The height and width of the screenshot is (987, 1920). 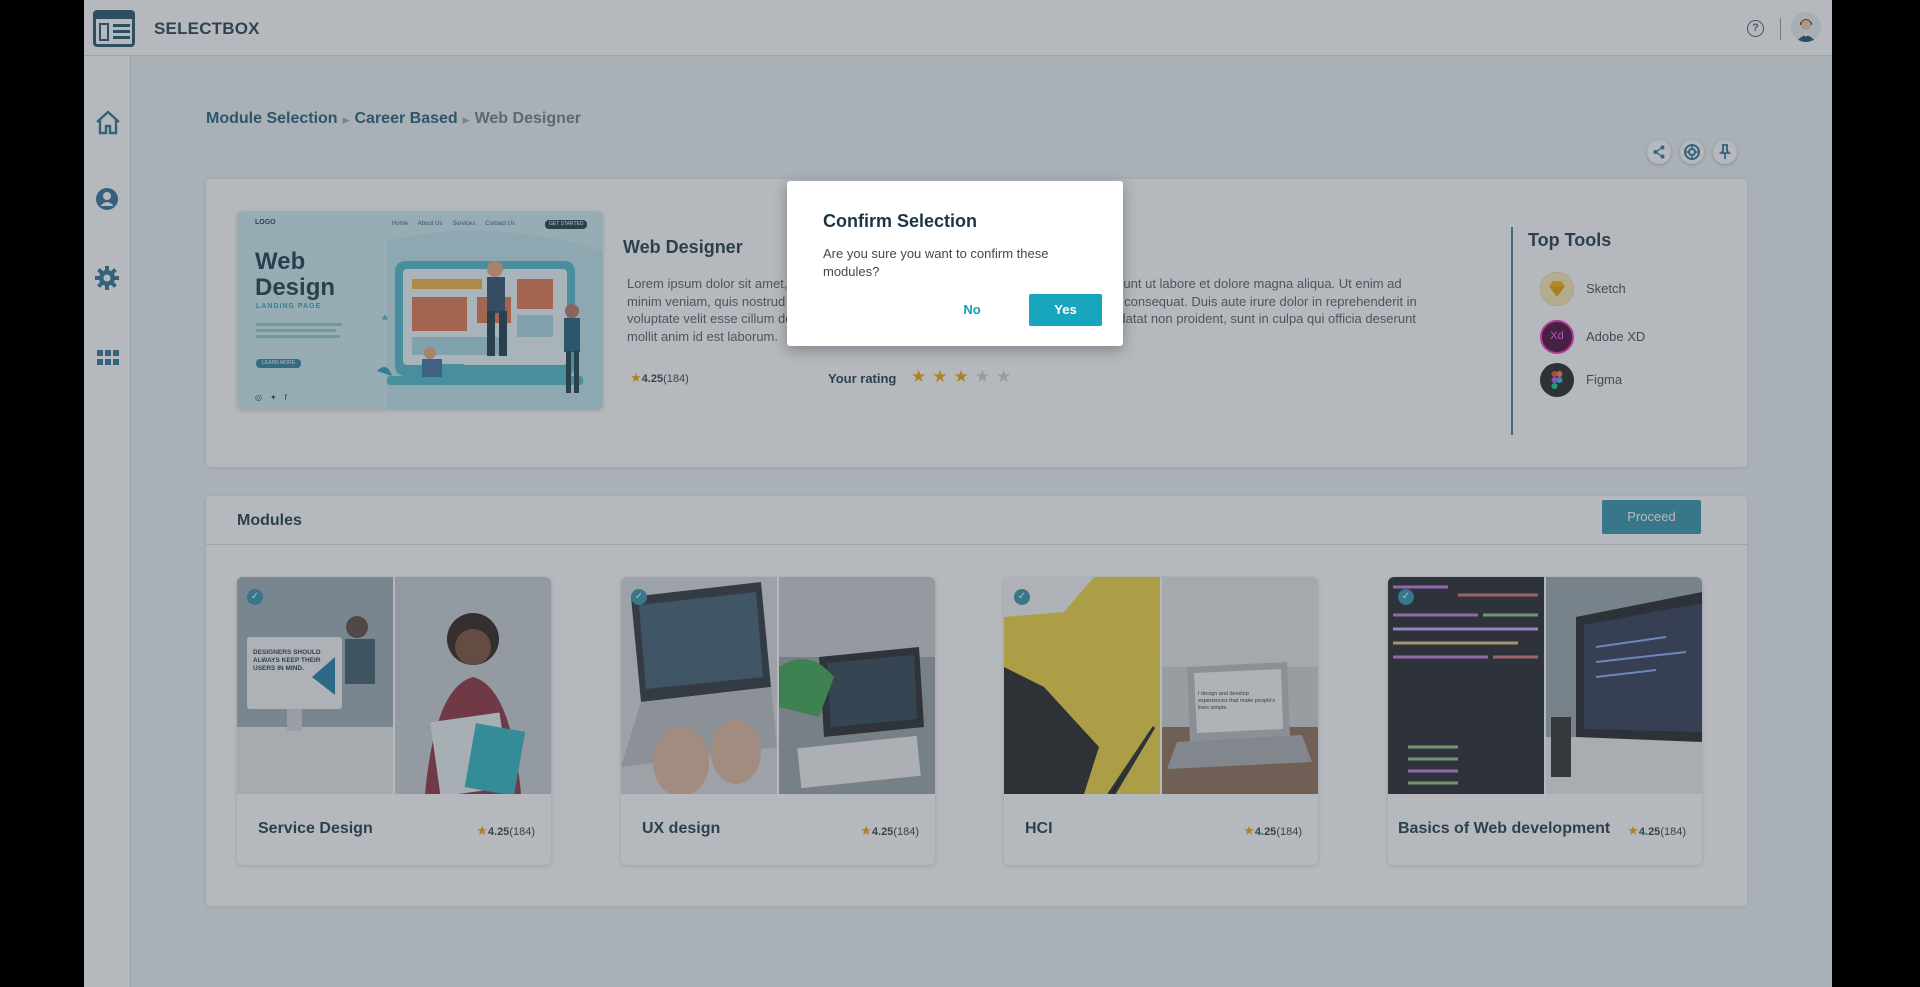 What do you see at coordinates (900, 221) in the screenshot?
I see `dialog-title: Confirm Selection` at bounding box center [900, 221].